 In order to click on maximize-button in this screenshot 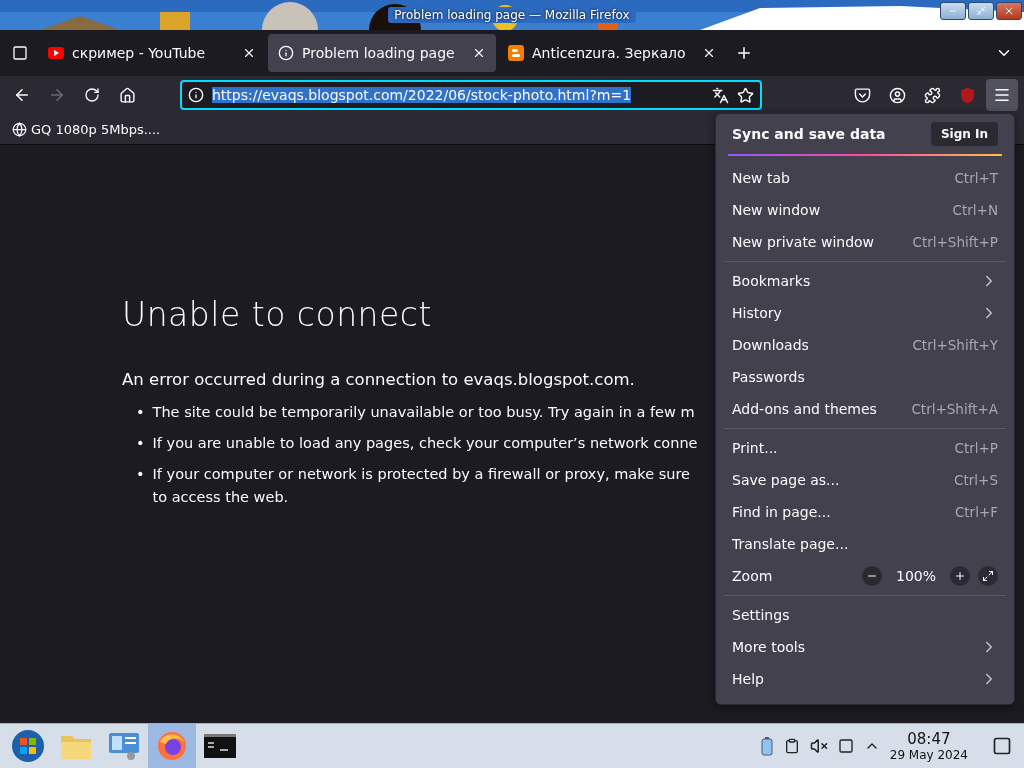, I will do `click(981, 11)`.